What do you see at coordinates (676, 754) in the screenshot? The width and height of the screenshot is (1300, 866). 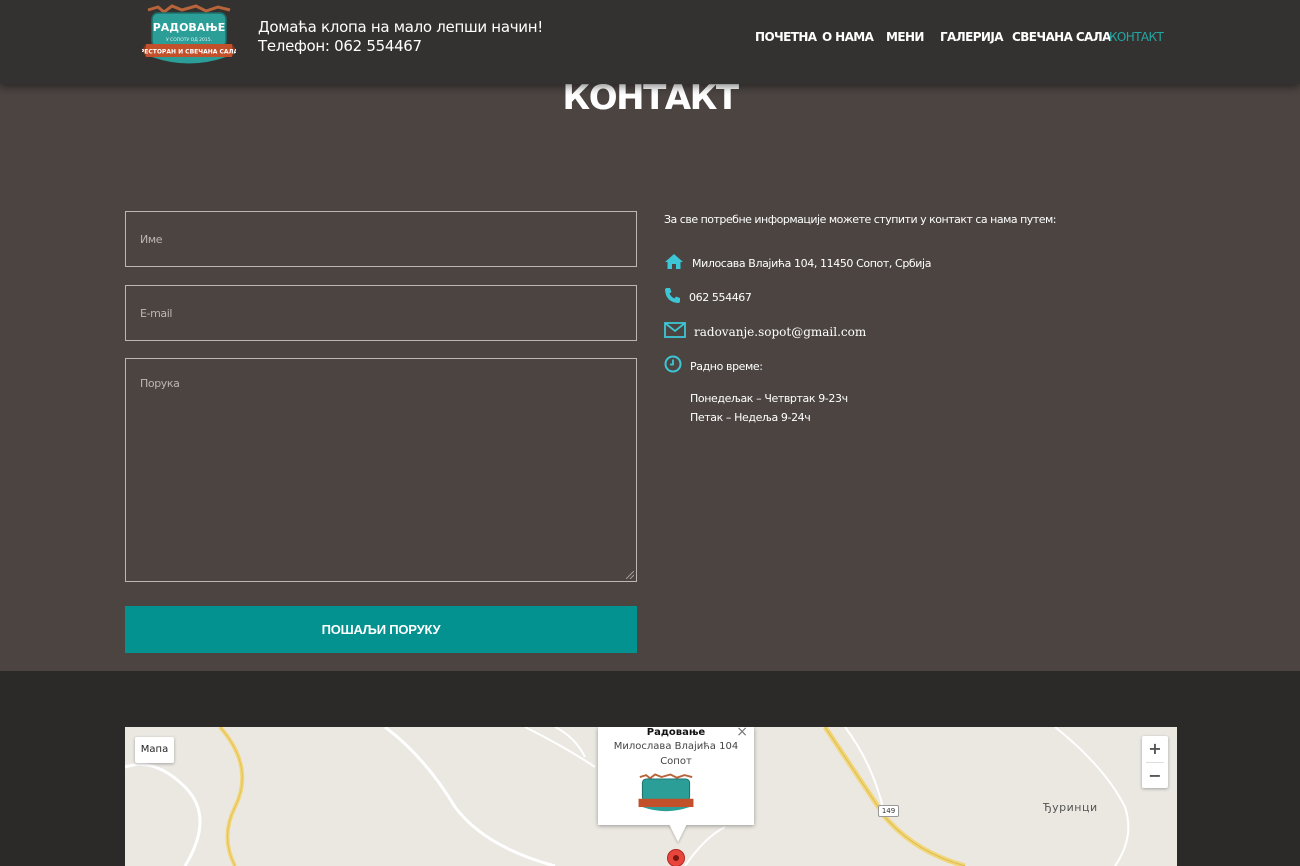 I see `info-window-address: Милослава Влајића 104 Сопот` at bounding box center [676, 754].